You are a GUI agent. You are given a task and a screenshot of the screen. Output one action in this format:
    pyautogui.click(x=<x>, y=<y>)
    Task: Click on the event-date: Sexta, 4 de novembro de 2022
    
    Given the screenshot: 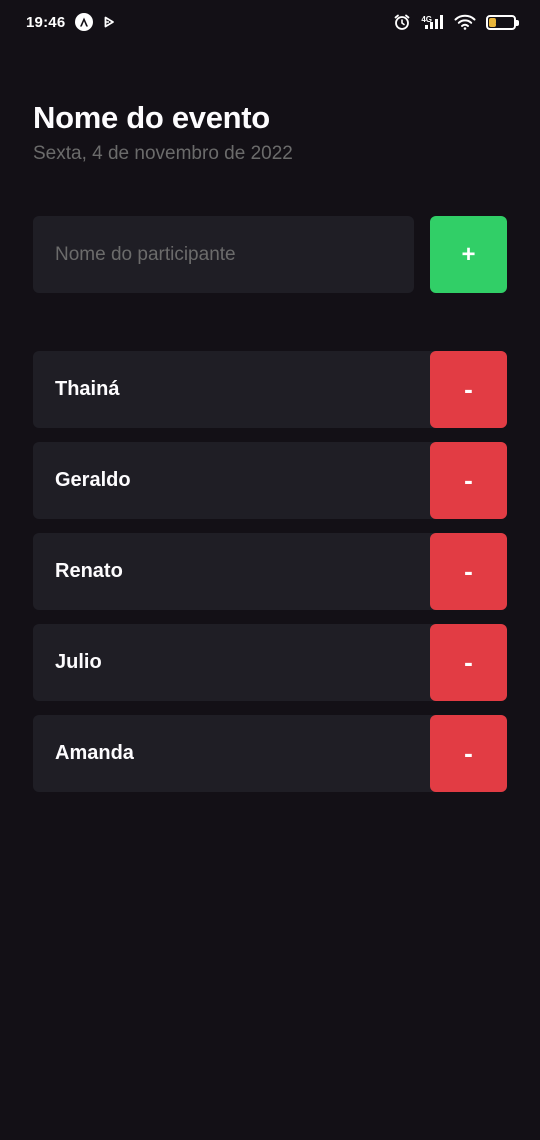 What is the action you would take?
    pyautogui.click(x=163, y=153)
    